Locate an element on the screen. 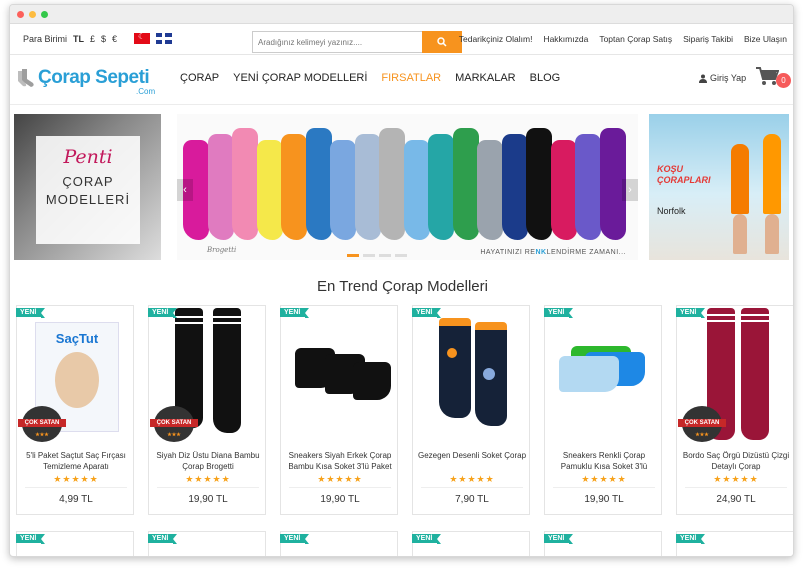  running-socks-banner: KOŞU ÇORAPLARI Norfolk is located at coordinates (719, 187).